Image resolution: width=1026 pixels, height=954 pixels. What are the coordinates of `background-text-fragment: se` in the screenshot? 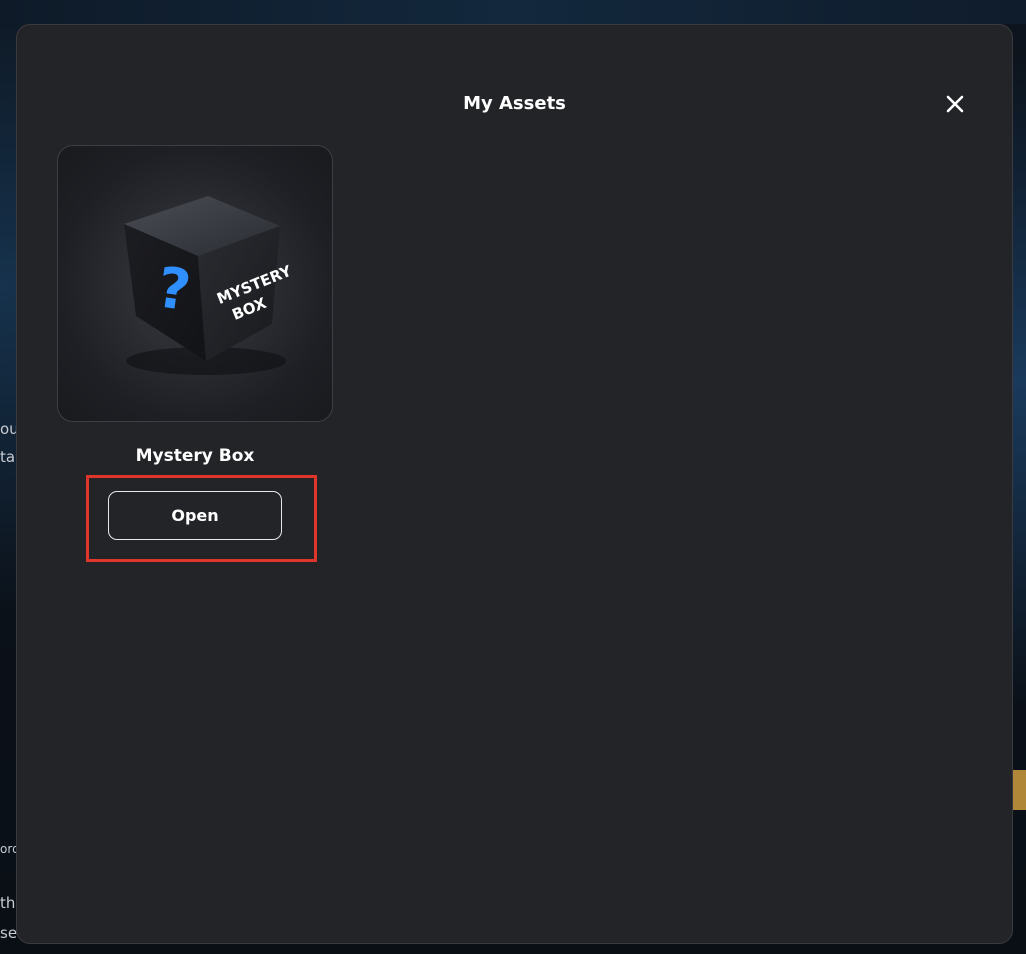 It's located at (9, 933).